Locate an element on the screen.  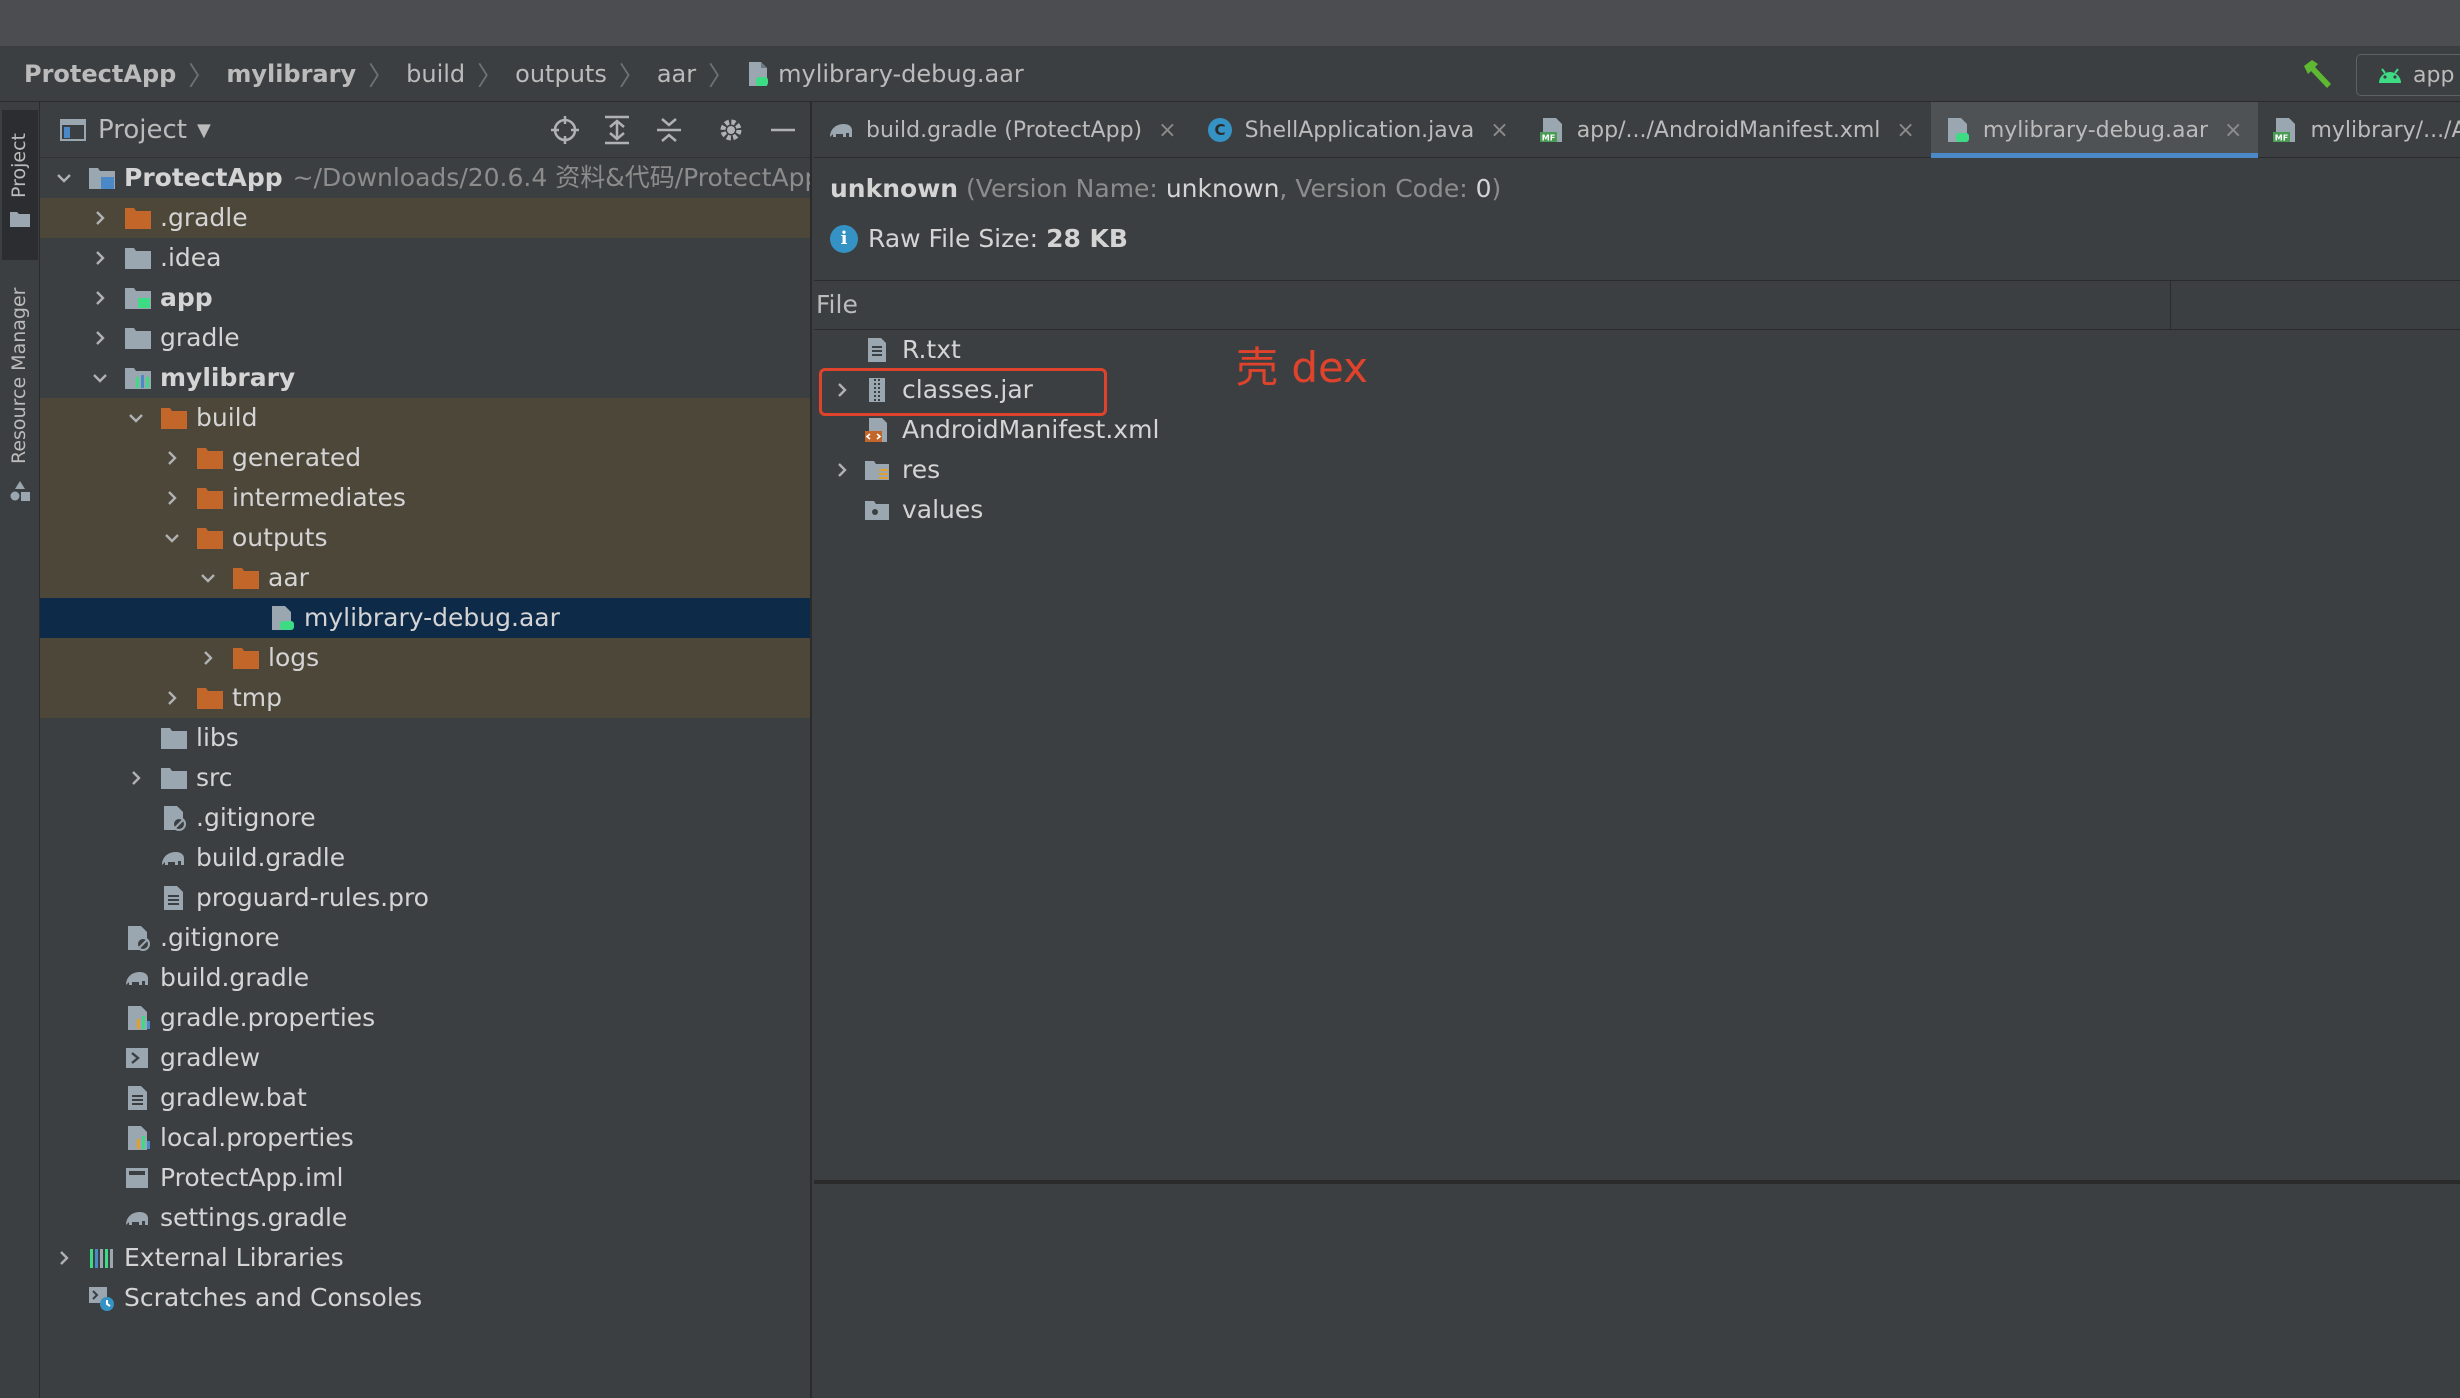
tree-item: settings.gradle is located at coordinates (425, 1218).